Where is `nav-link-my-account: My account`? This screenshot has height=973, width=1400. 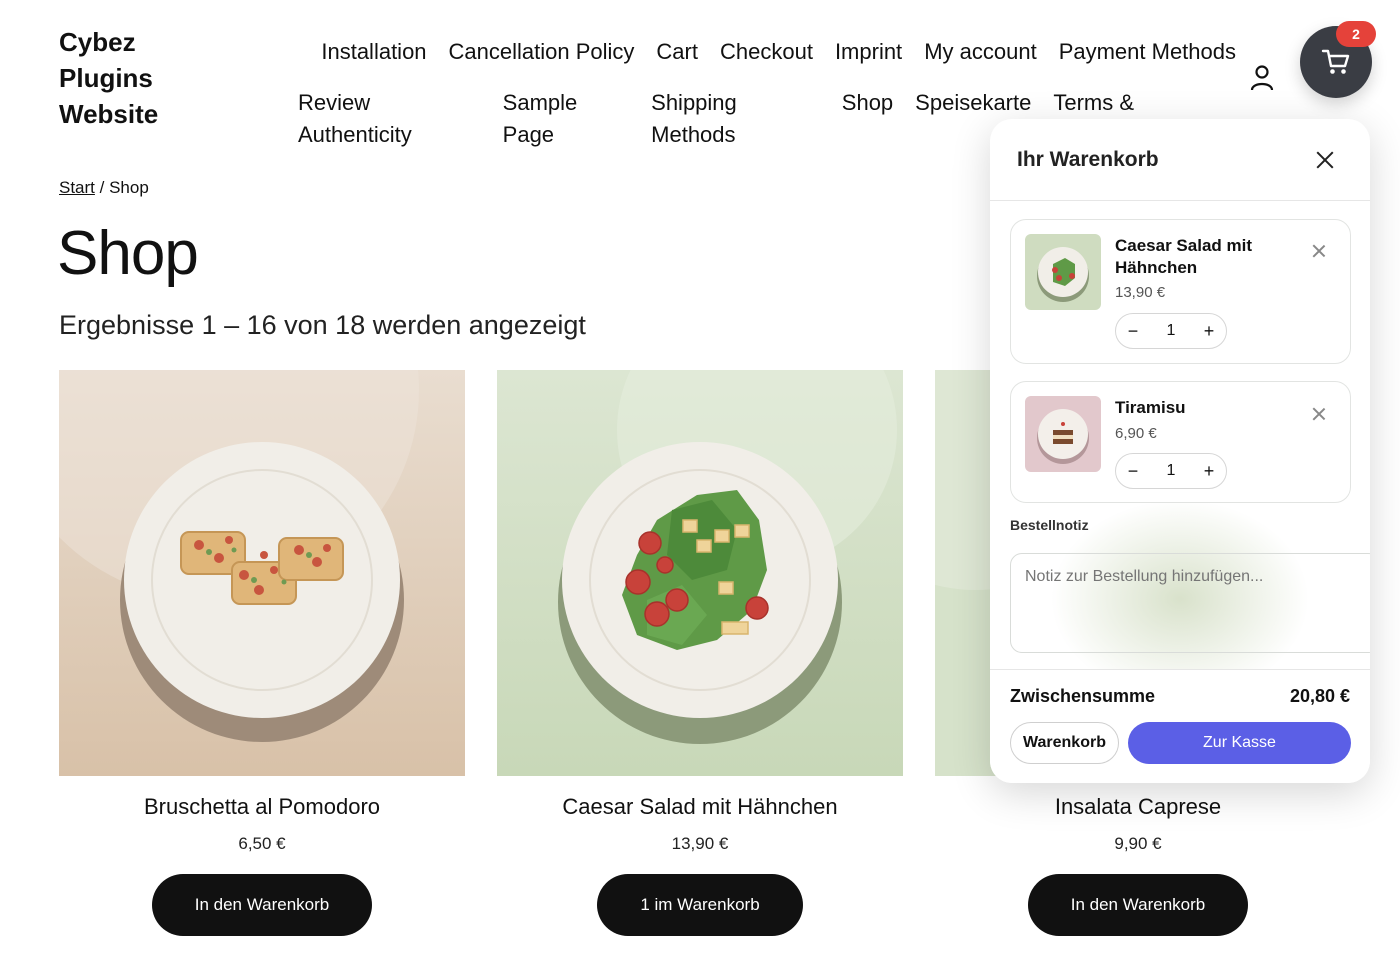 nav-link-my-account: My account is located at coordinates (980, 52).